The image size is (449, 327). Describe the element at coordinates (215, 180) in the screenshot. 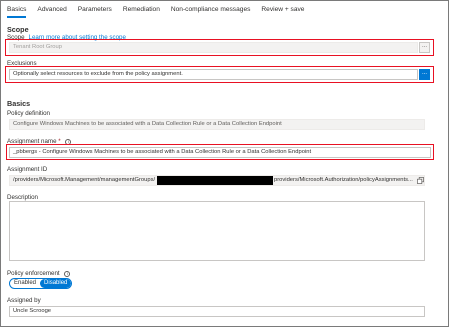

I see `redacted-block` at that location.